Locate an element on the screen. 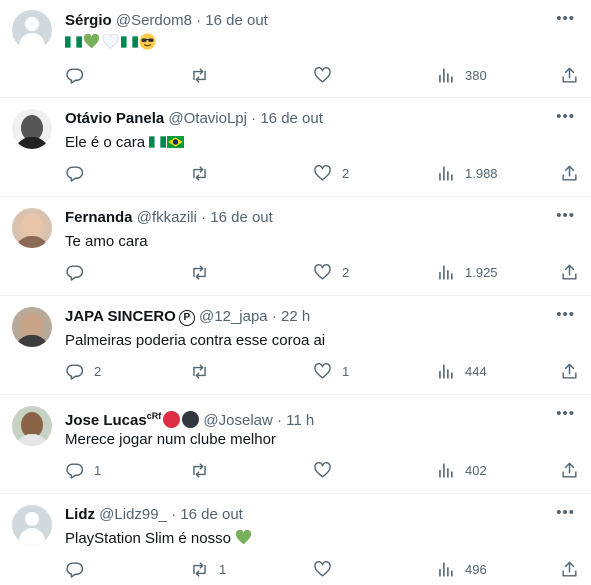 This screenshot has width=591, height=585. tweet-text: Merece jogar num clube melhor is located at coordinates (170, 440).